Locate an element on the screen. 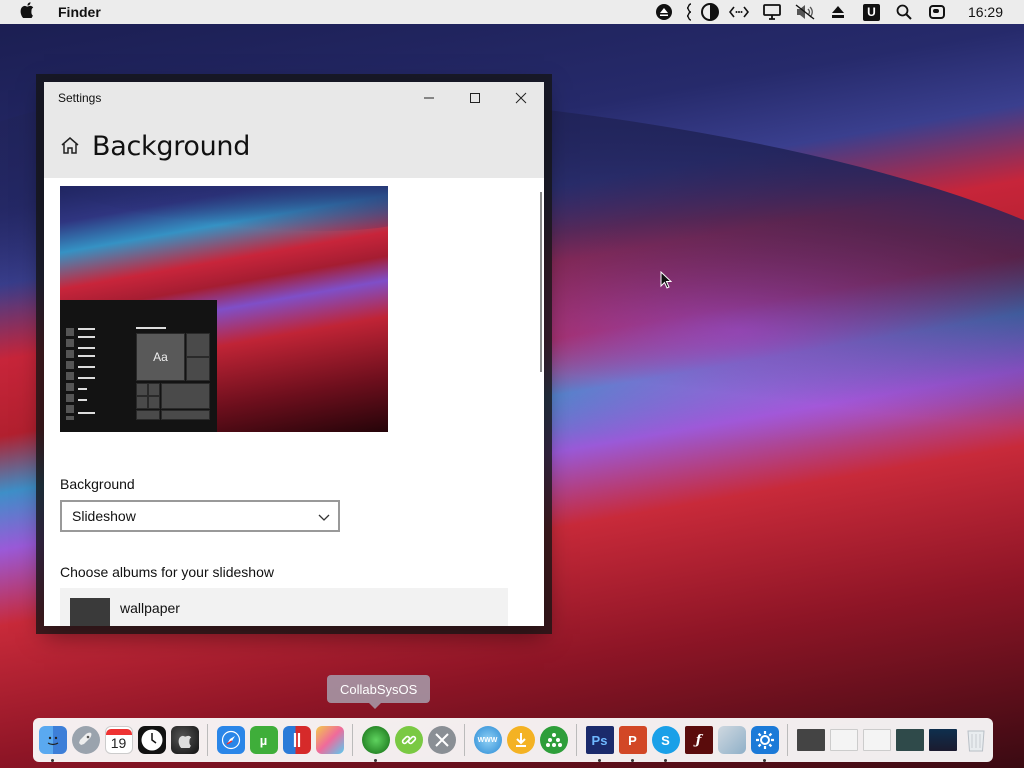 This screenshot has height=768, width=1024. u-app-icon: U is located at coordinates (871, 12).